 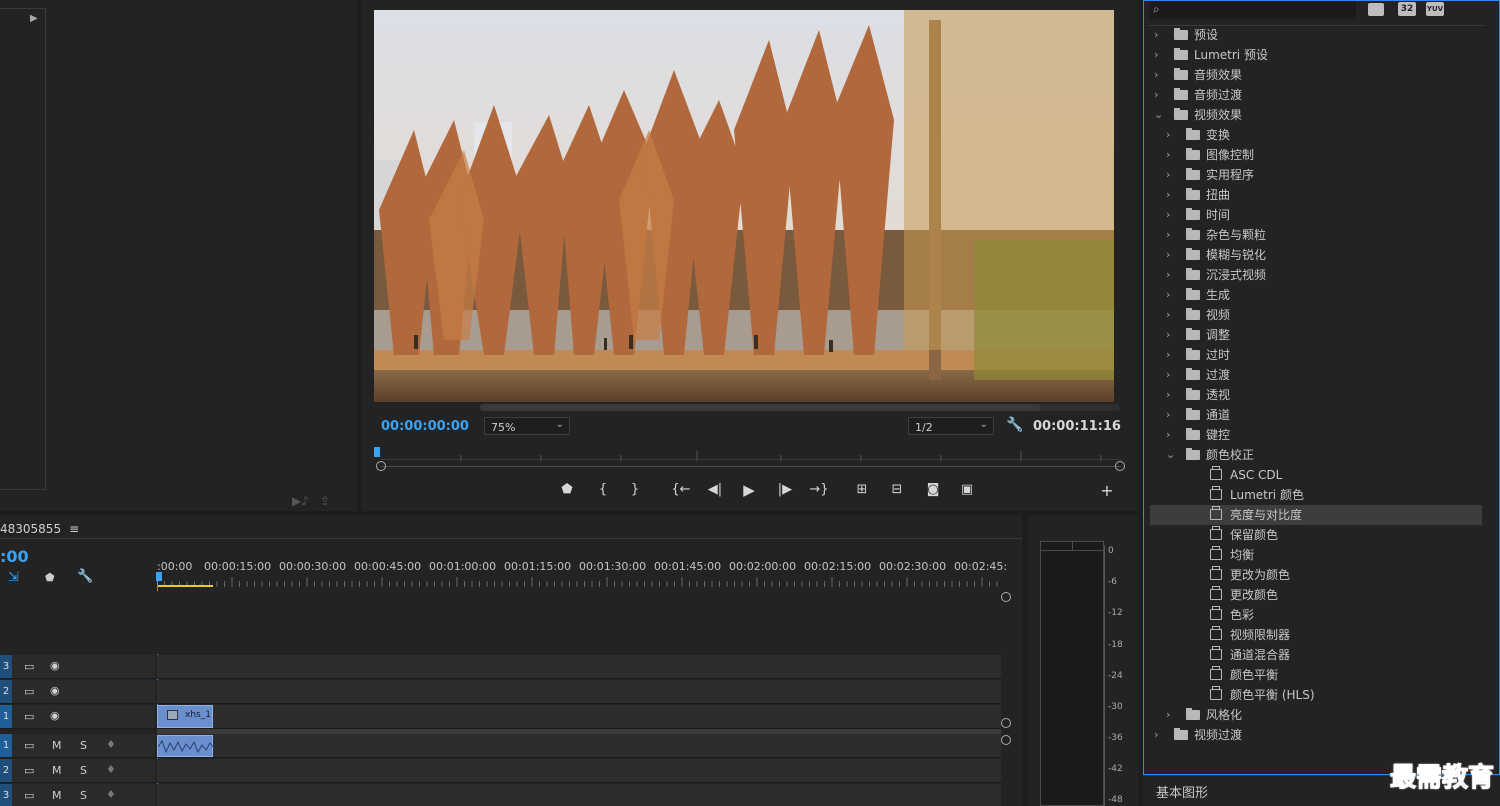 What do you see at coordinates (751, 455) in the screenshot?
I see `monitor-time-ruler` at bounding box center [751, 455].